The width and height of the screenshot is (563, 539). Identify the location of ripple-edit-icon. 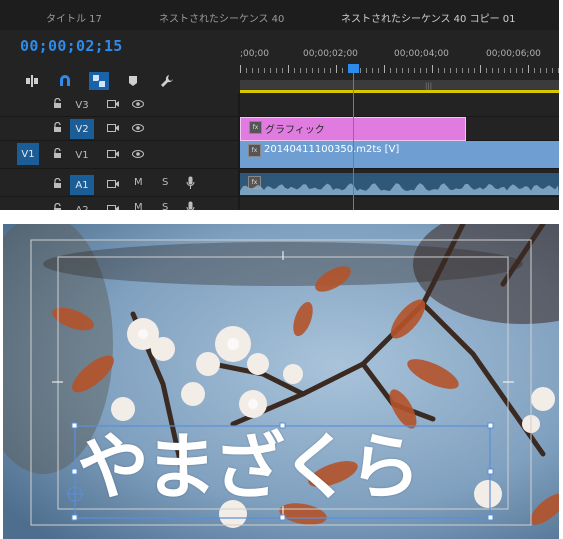
(32, 81).